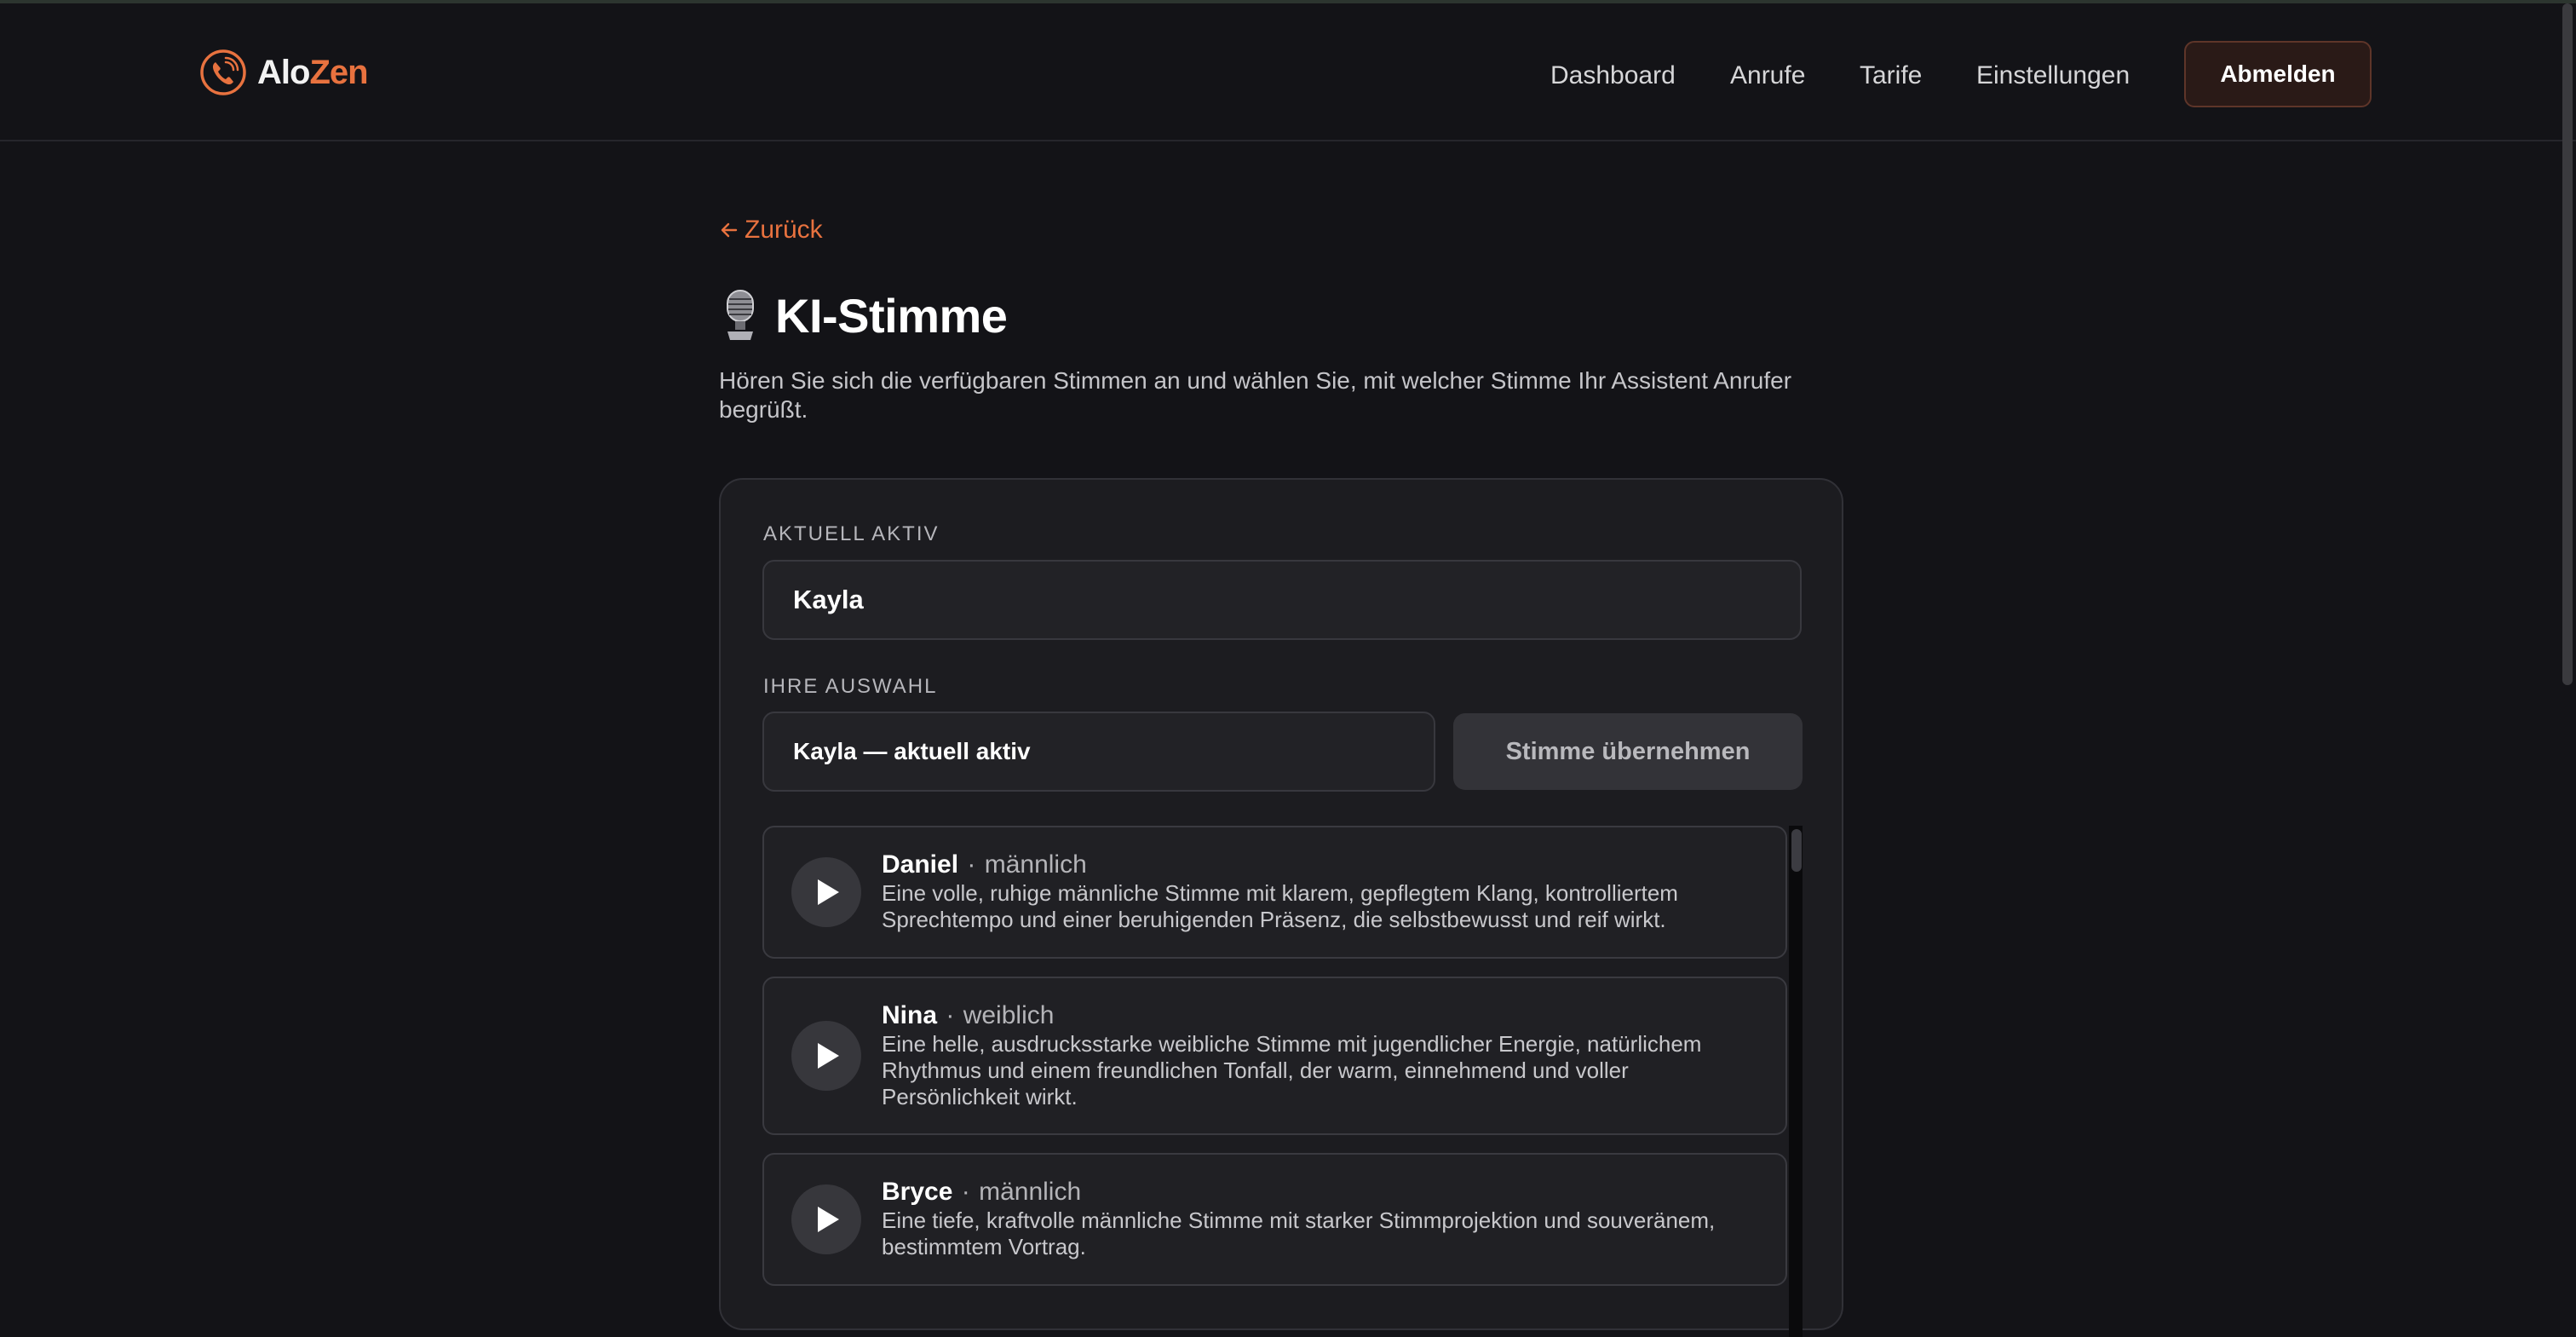 Image resolution: width=2576 pixels, height=1337 pixels. Describe the element at coordinates (2278, 74) in the screenshot. I see `logout-button: Abmelden` at that location.